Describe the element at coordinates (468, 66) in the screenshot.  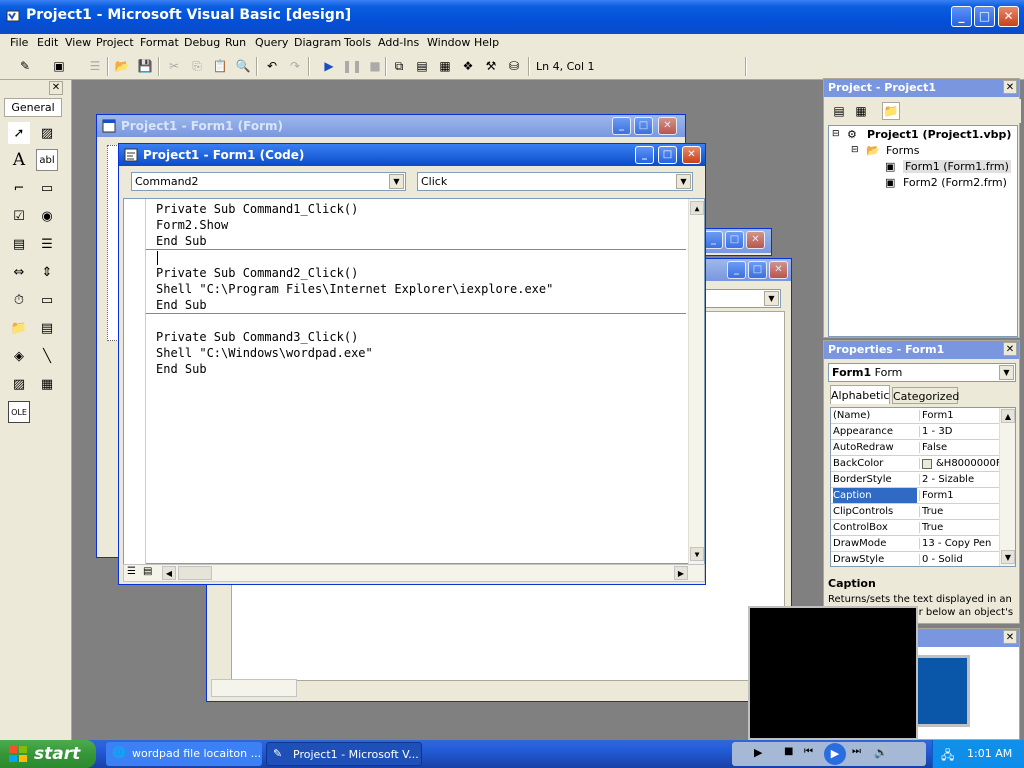
I see `object-browser-icon: ❖` at that location.